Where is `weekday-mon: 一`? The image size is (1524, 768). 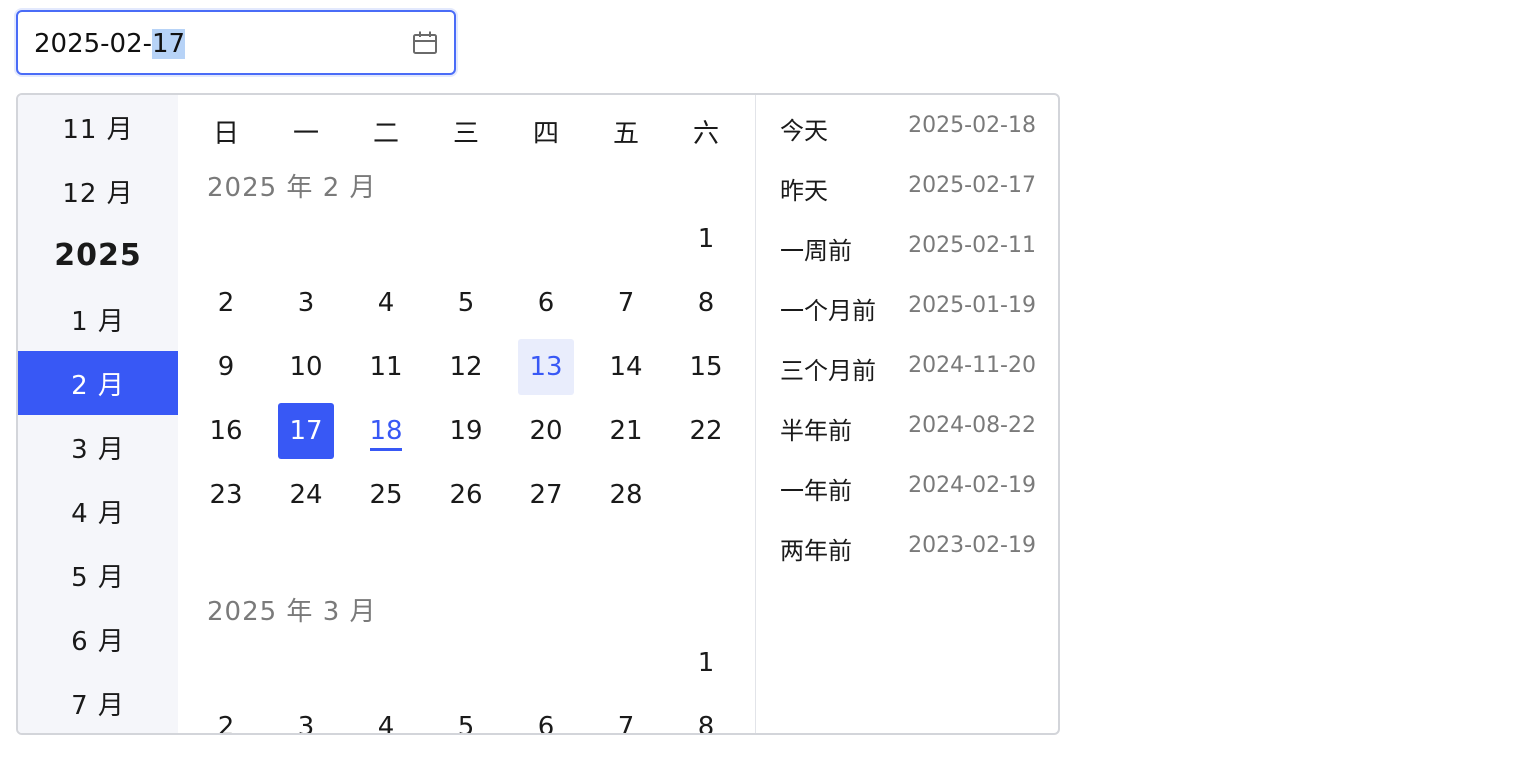 weekday-mon: 一 is located at coordinates (305, 133).